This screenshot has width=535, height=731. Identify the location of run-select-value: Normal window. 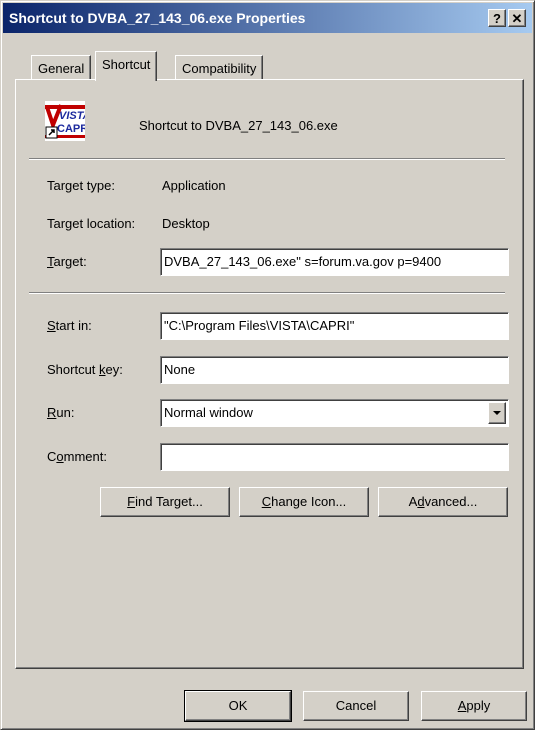
(208, 412).